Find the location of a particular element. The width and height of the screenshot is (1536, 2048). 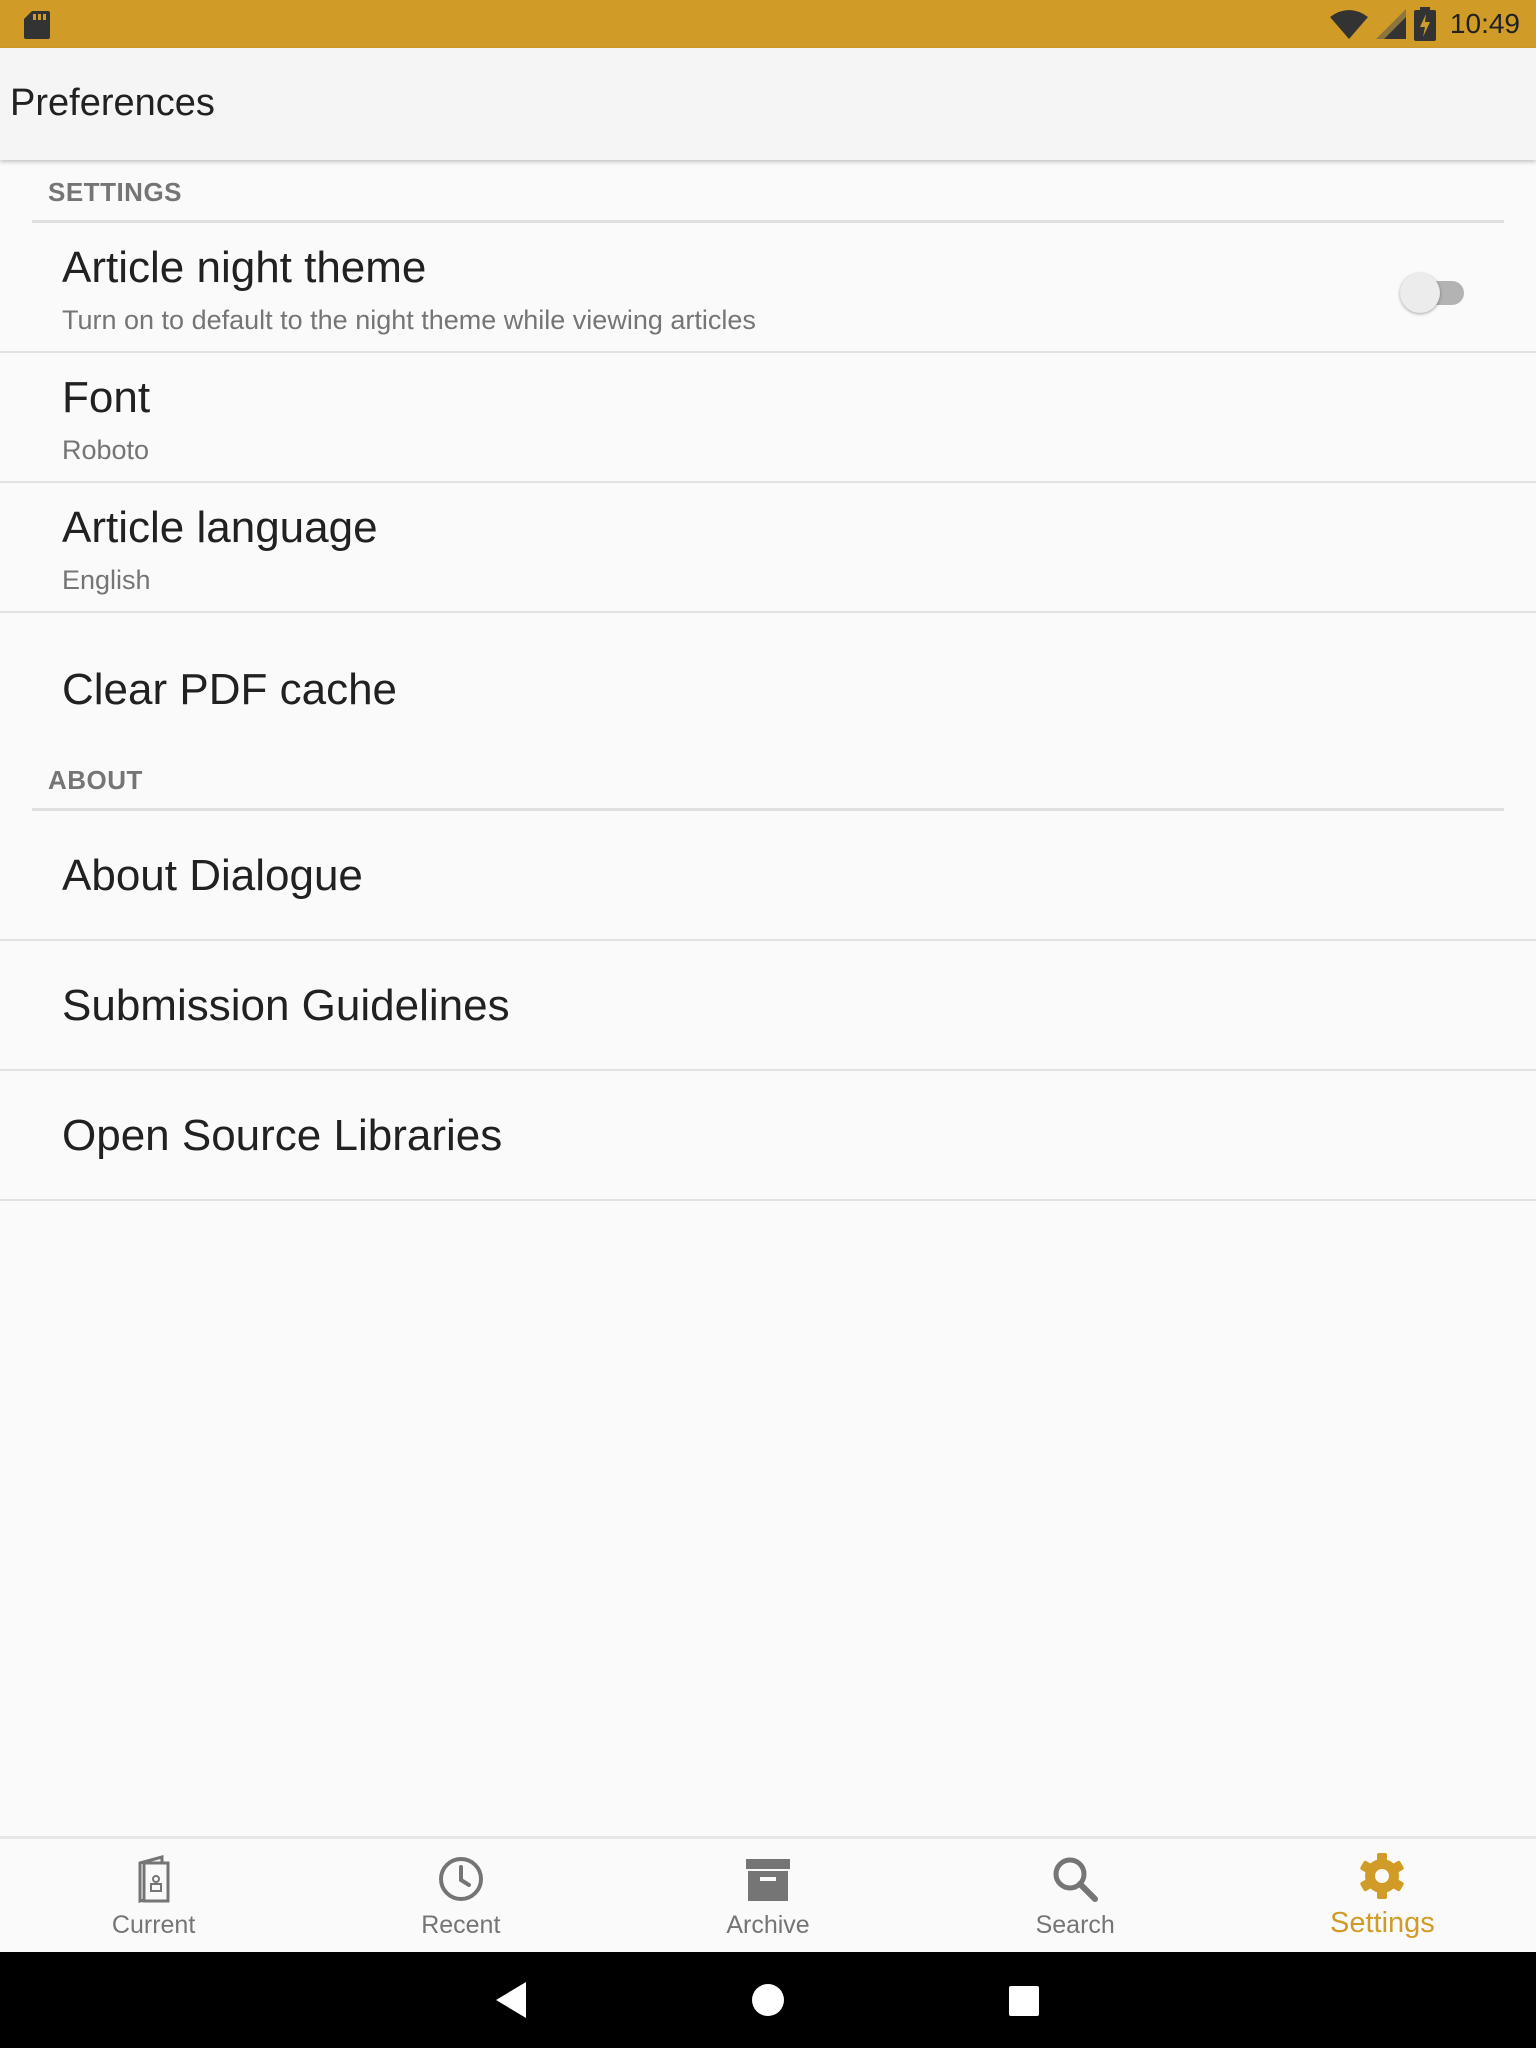

back-icon is located at coordinates (512, 2000).